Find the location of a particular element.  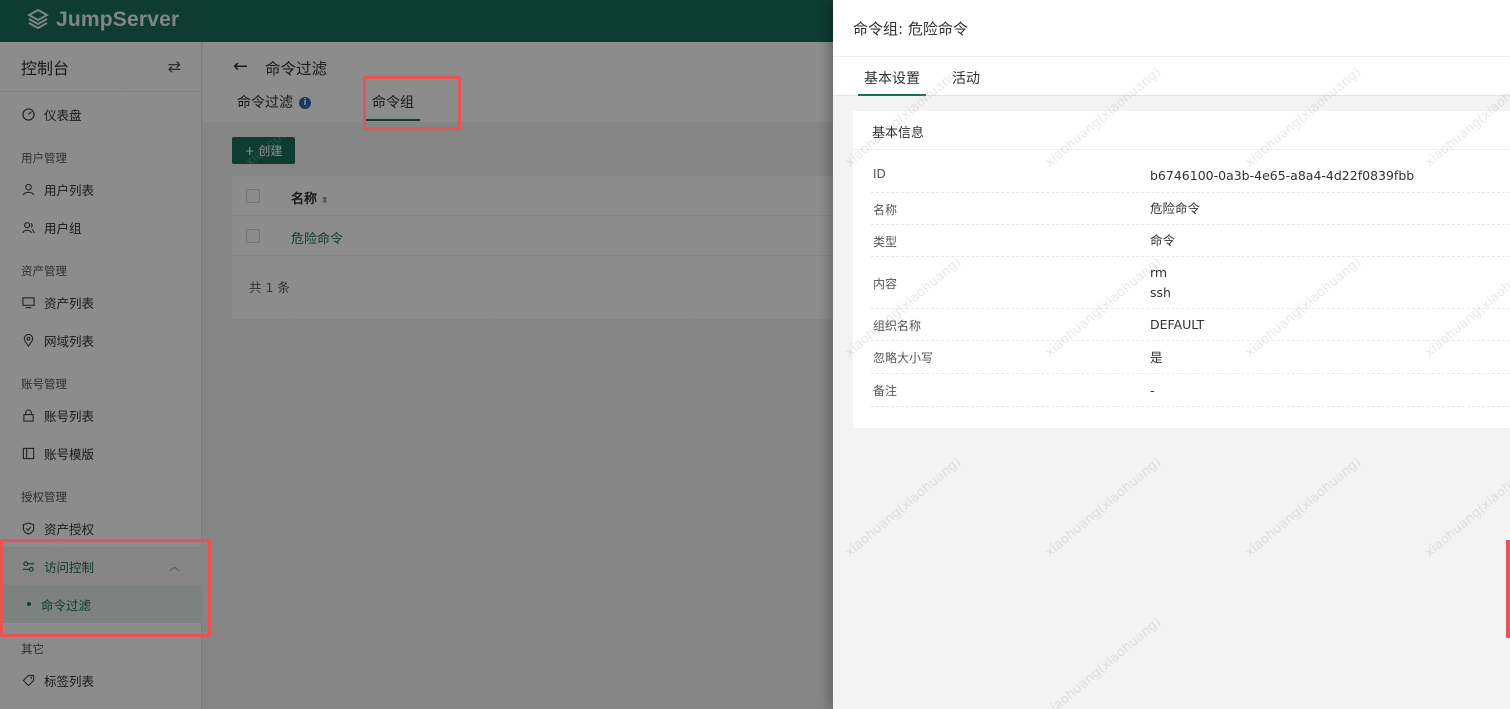

card-title: 基本信息 is located at coordinates (1181, 130).